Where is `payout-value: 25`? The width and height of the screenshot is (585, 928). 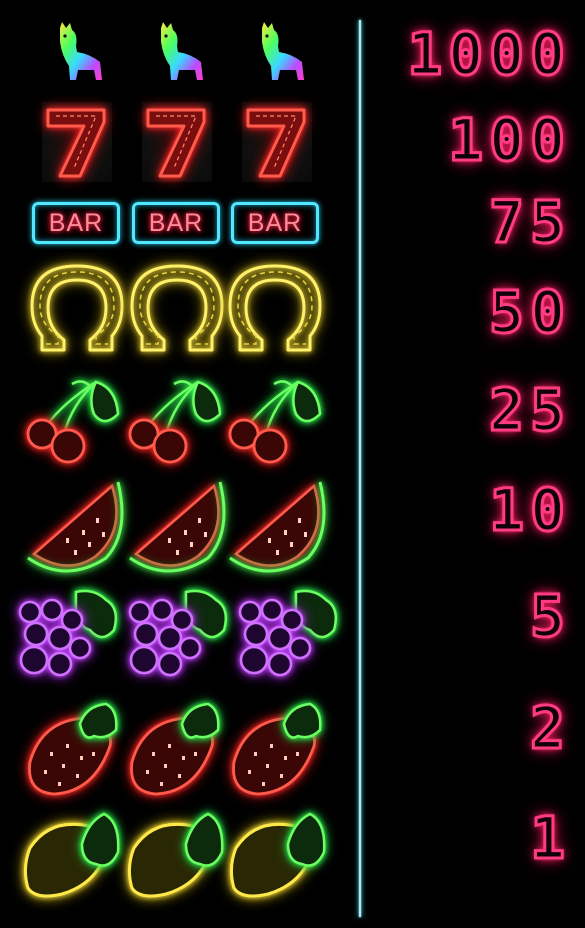
payout-value: 25 is located at coordinates (529, 410).